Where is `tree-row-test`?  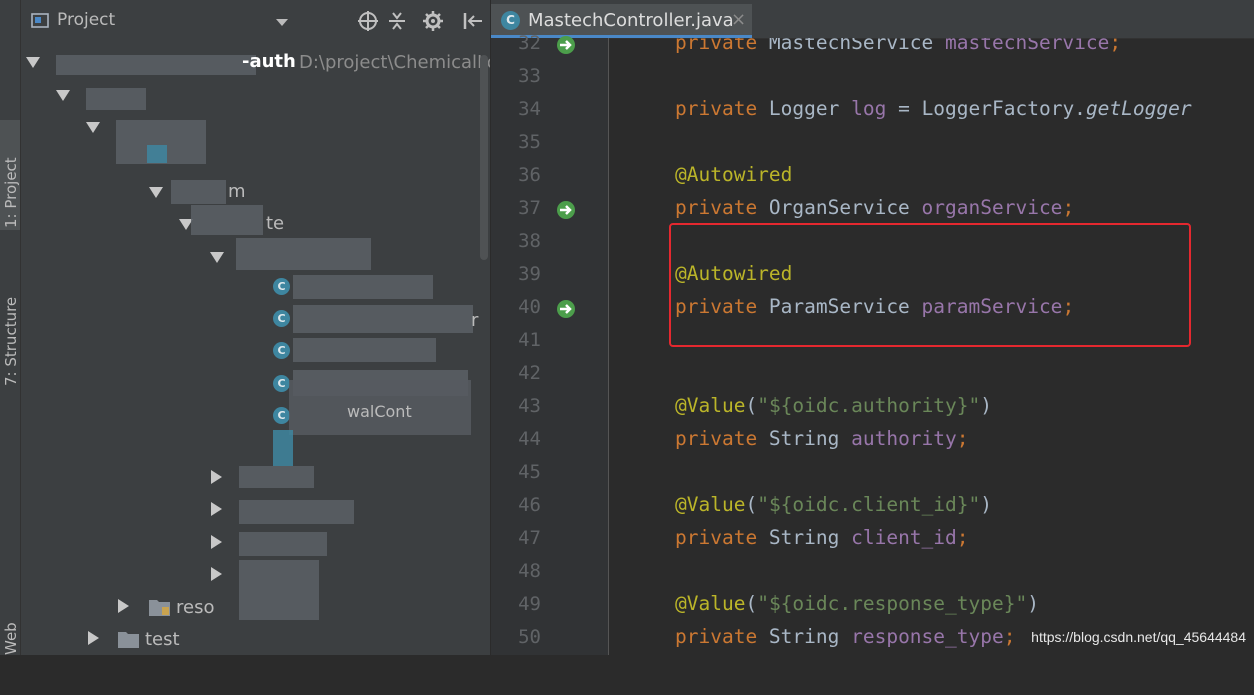 tree-row-test is located at coordinates (93, 639).